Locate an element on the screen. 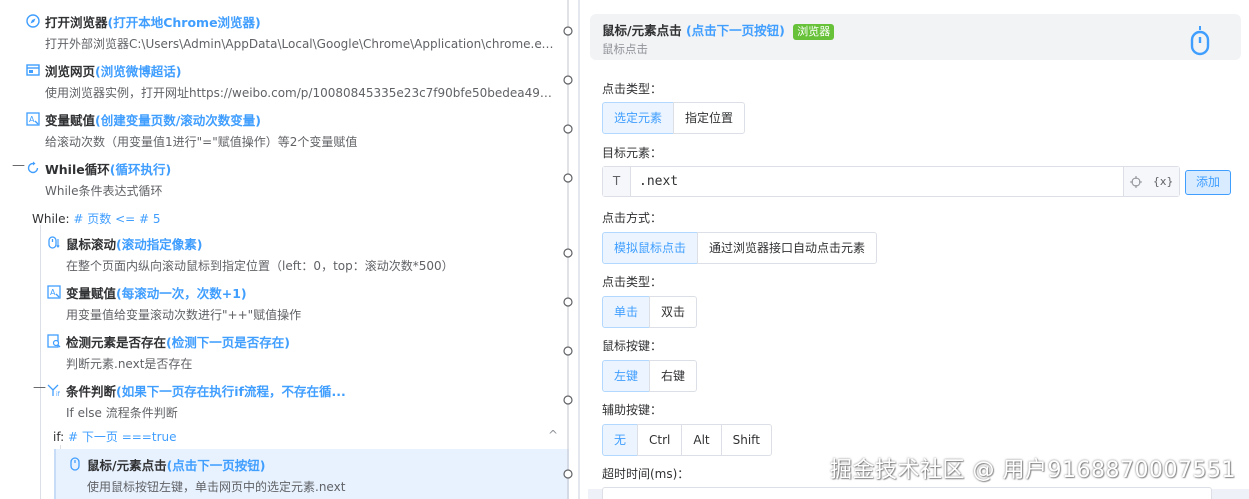 The height and width of the screenshot is (499, 1249). modifier-option-alt: Alt is located at coordinates (701, 440).